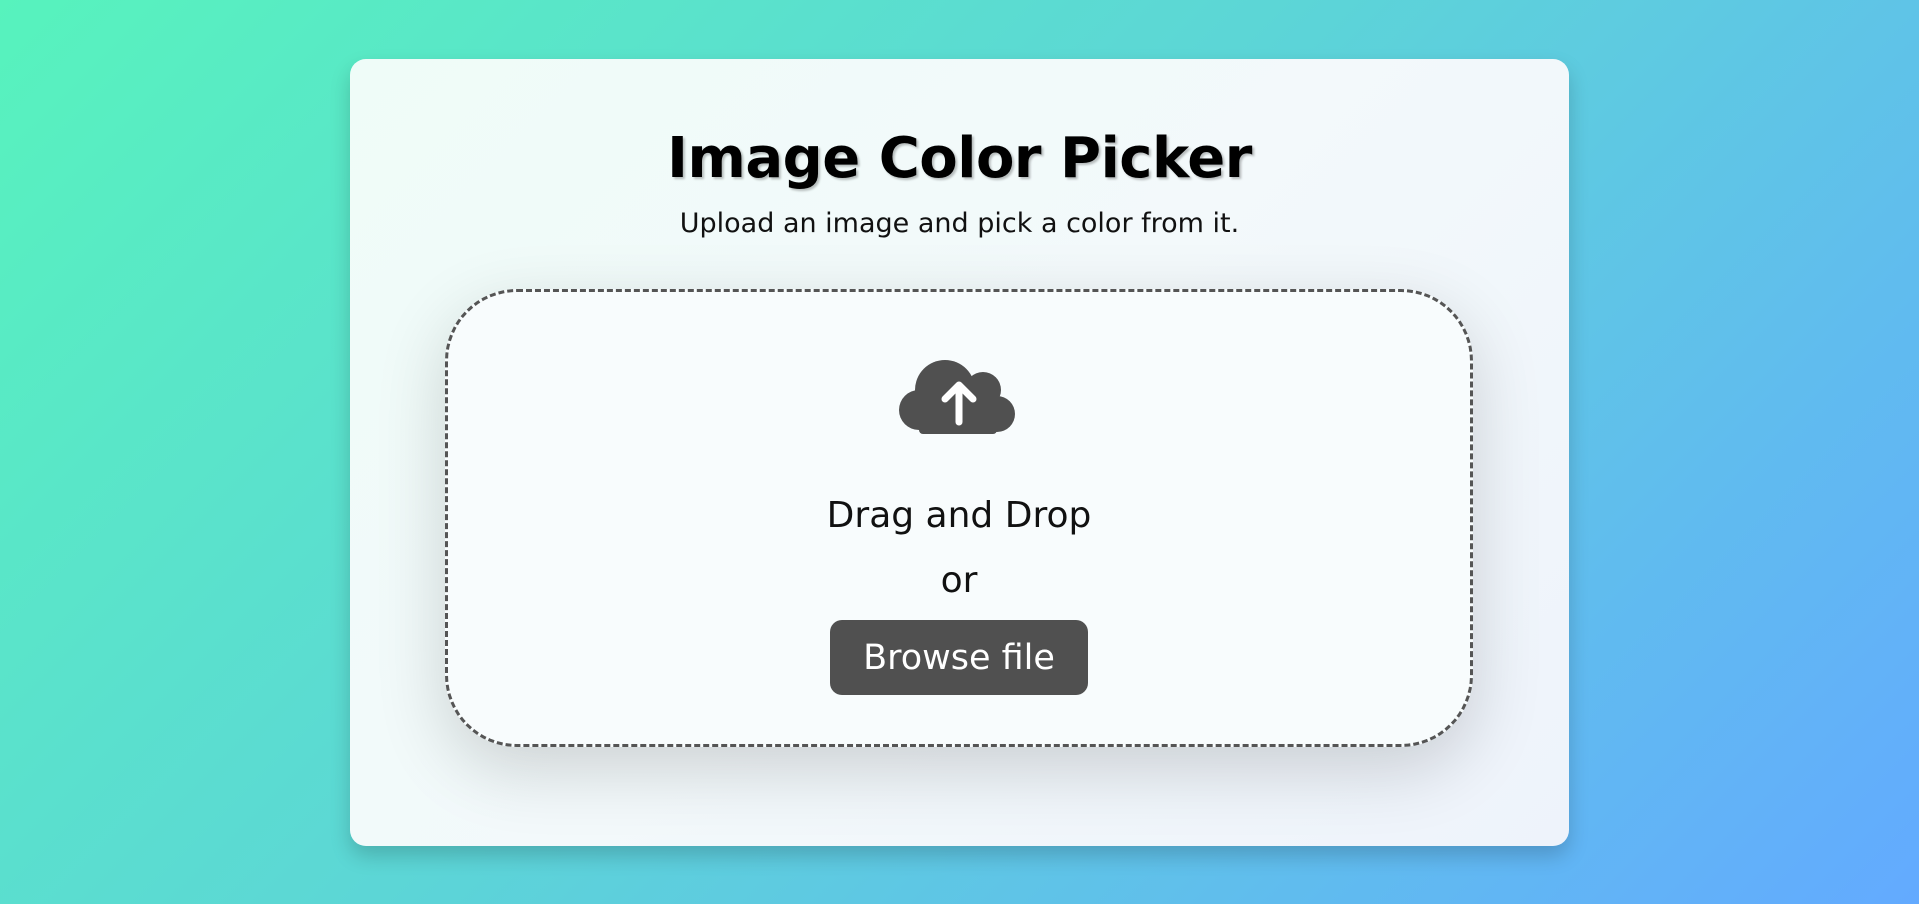 This screenshot has width=1919, height=904. I want to click on drag-drop-label: Drag and Drop, so click(959, 515).